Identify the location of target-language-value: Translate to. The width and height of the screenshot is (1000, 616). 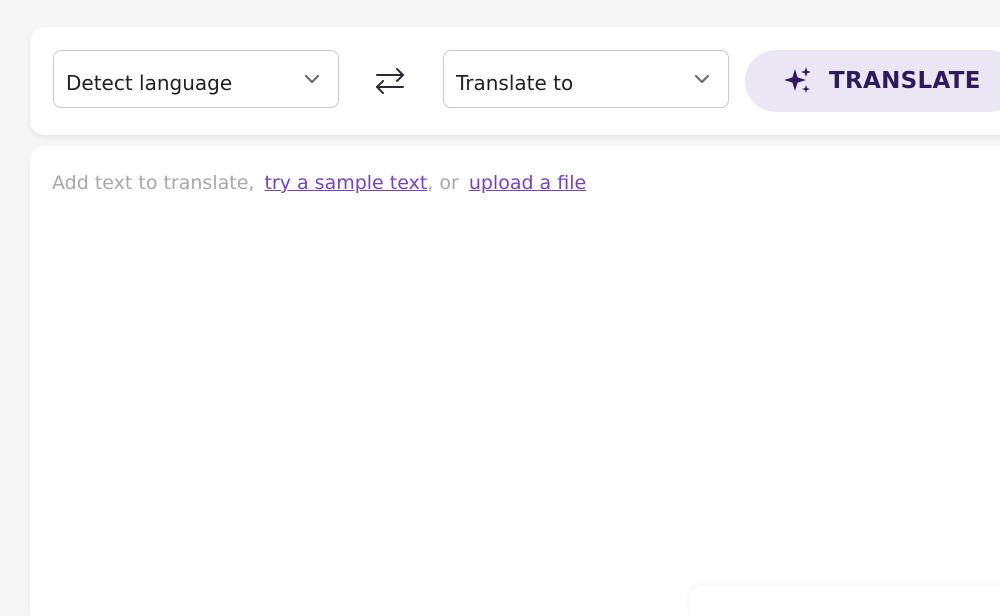
(515, 83).